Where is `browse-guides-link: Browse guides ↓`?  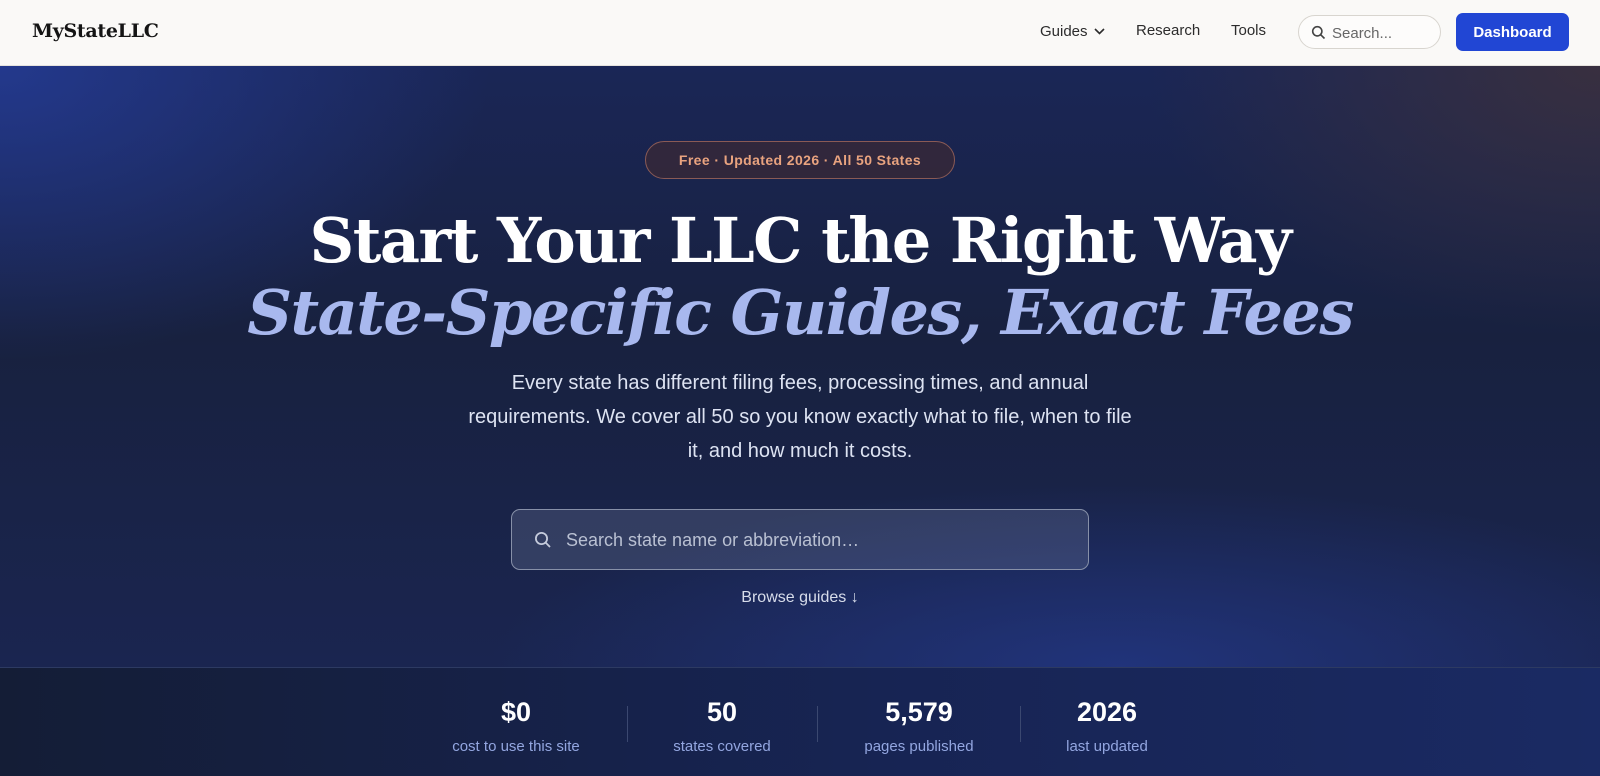
browse-guides-link: Browse guides ↓ is located at coordinates (800, 598).